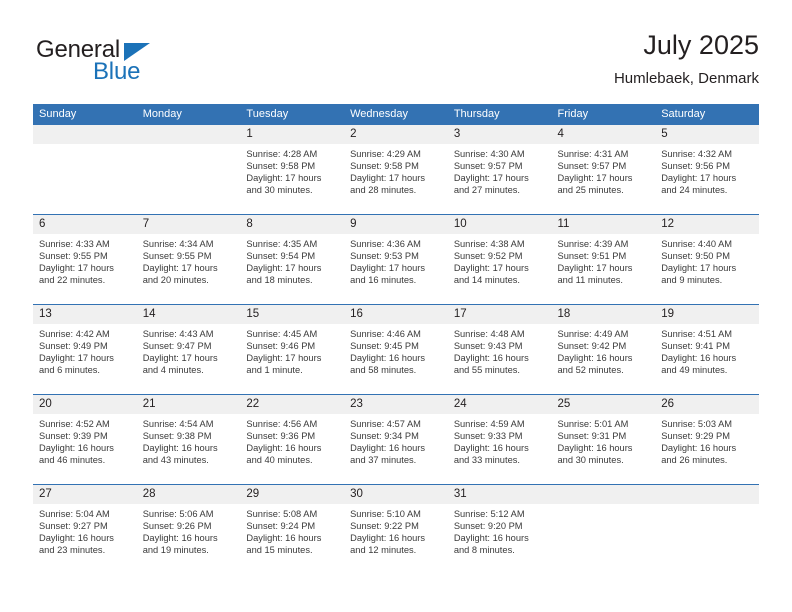 This screenshot has height=612, width=792. Describe the element at coordinates (491, 268) in the screenshot. I see `day-10-daylight-line: Daylight: 17 hours` at that location.